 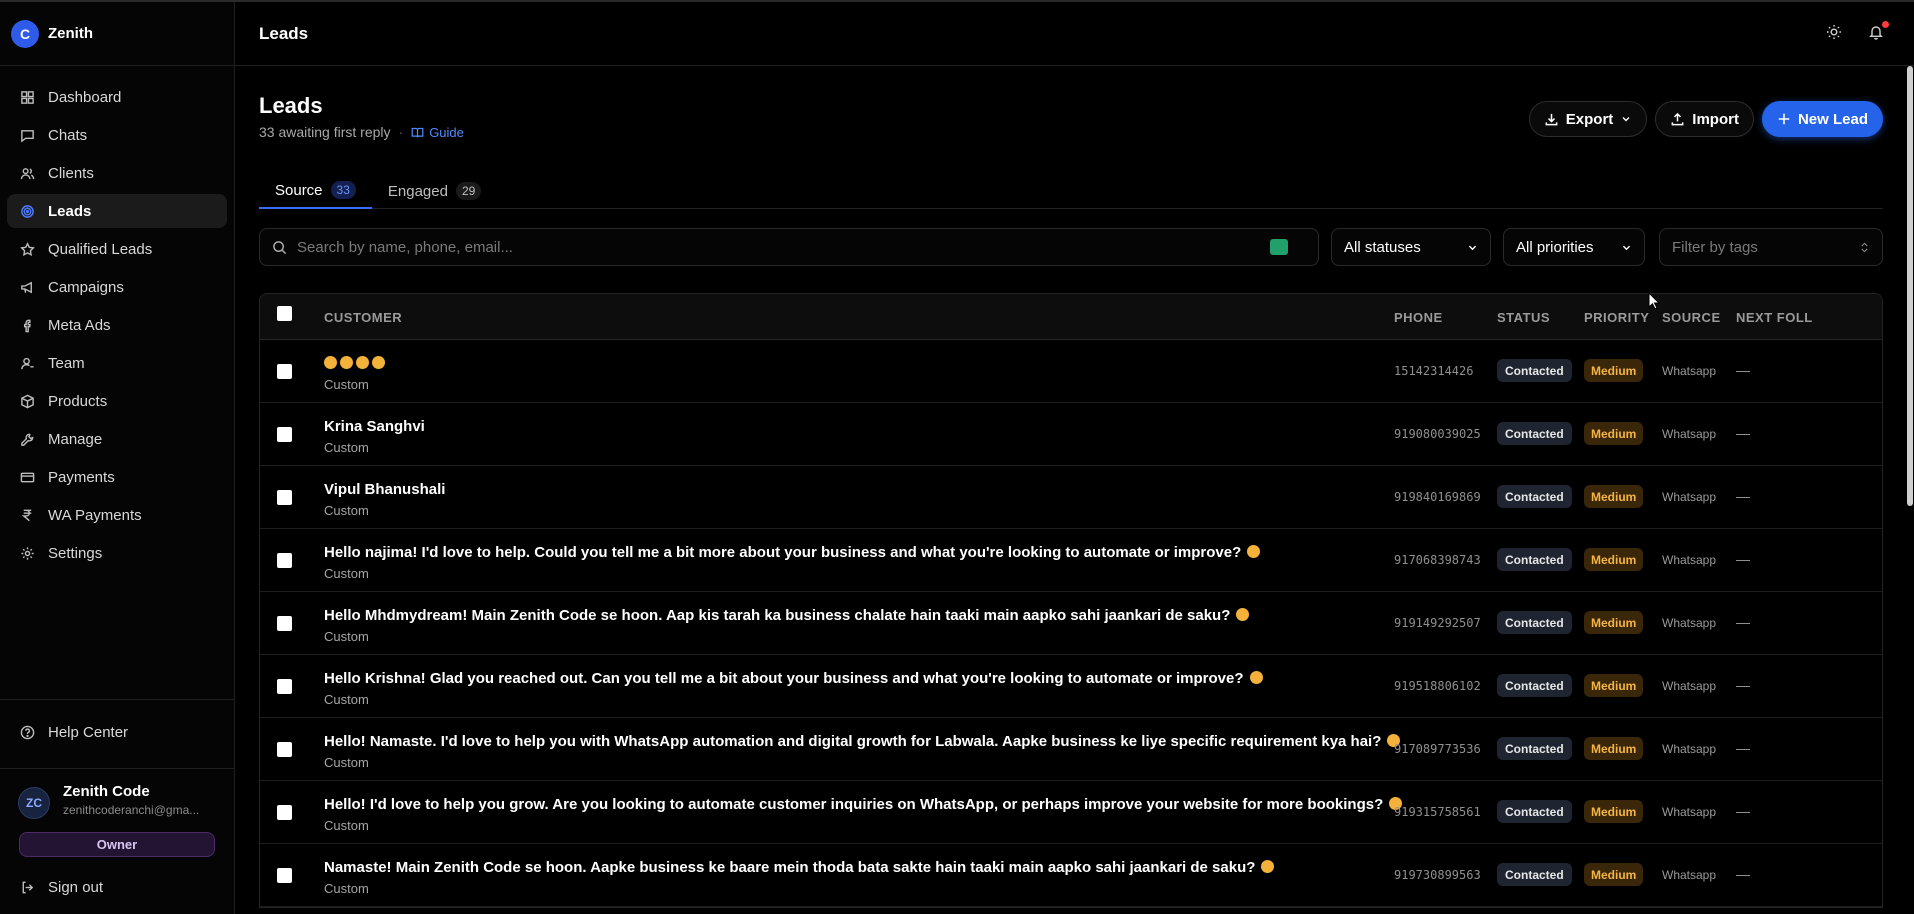 I want to click on customer-name: Vipul Bhanushali, so click(x=384, y=489).